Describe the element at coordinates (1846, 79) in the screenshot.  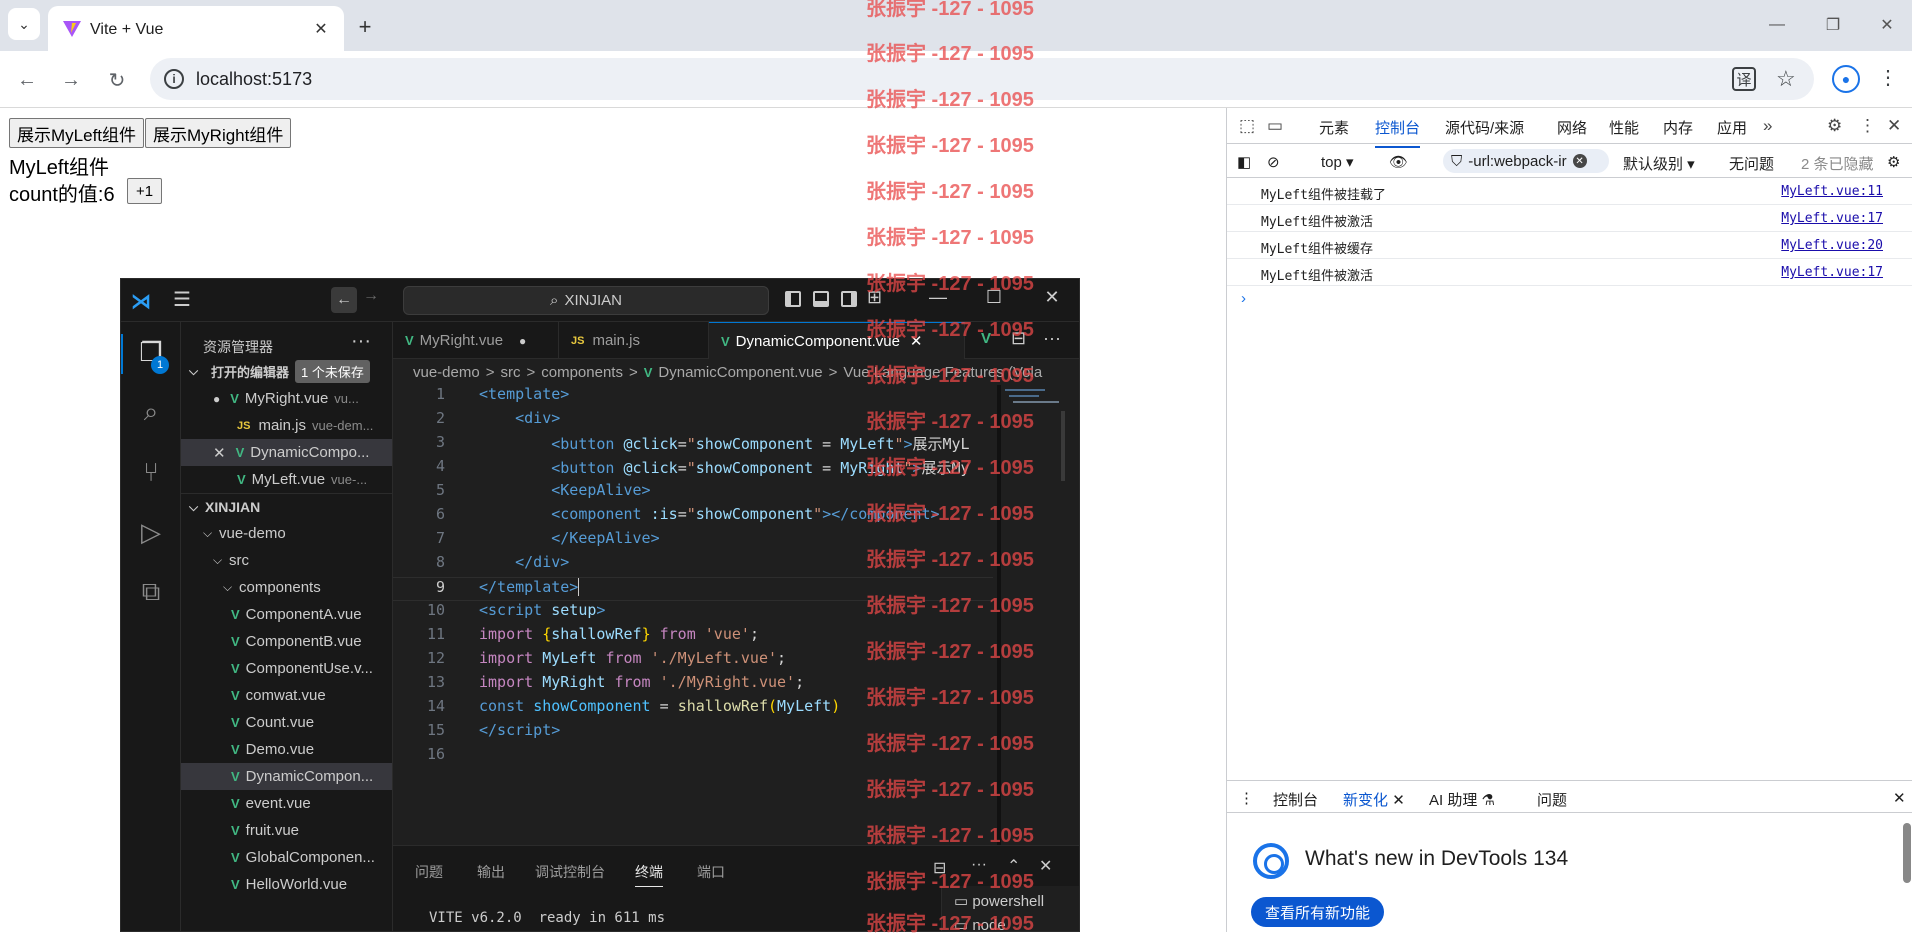
I see `profile-avatar-icon: ●` at that location.